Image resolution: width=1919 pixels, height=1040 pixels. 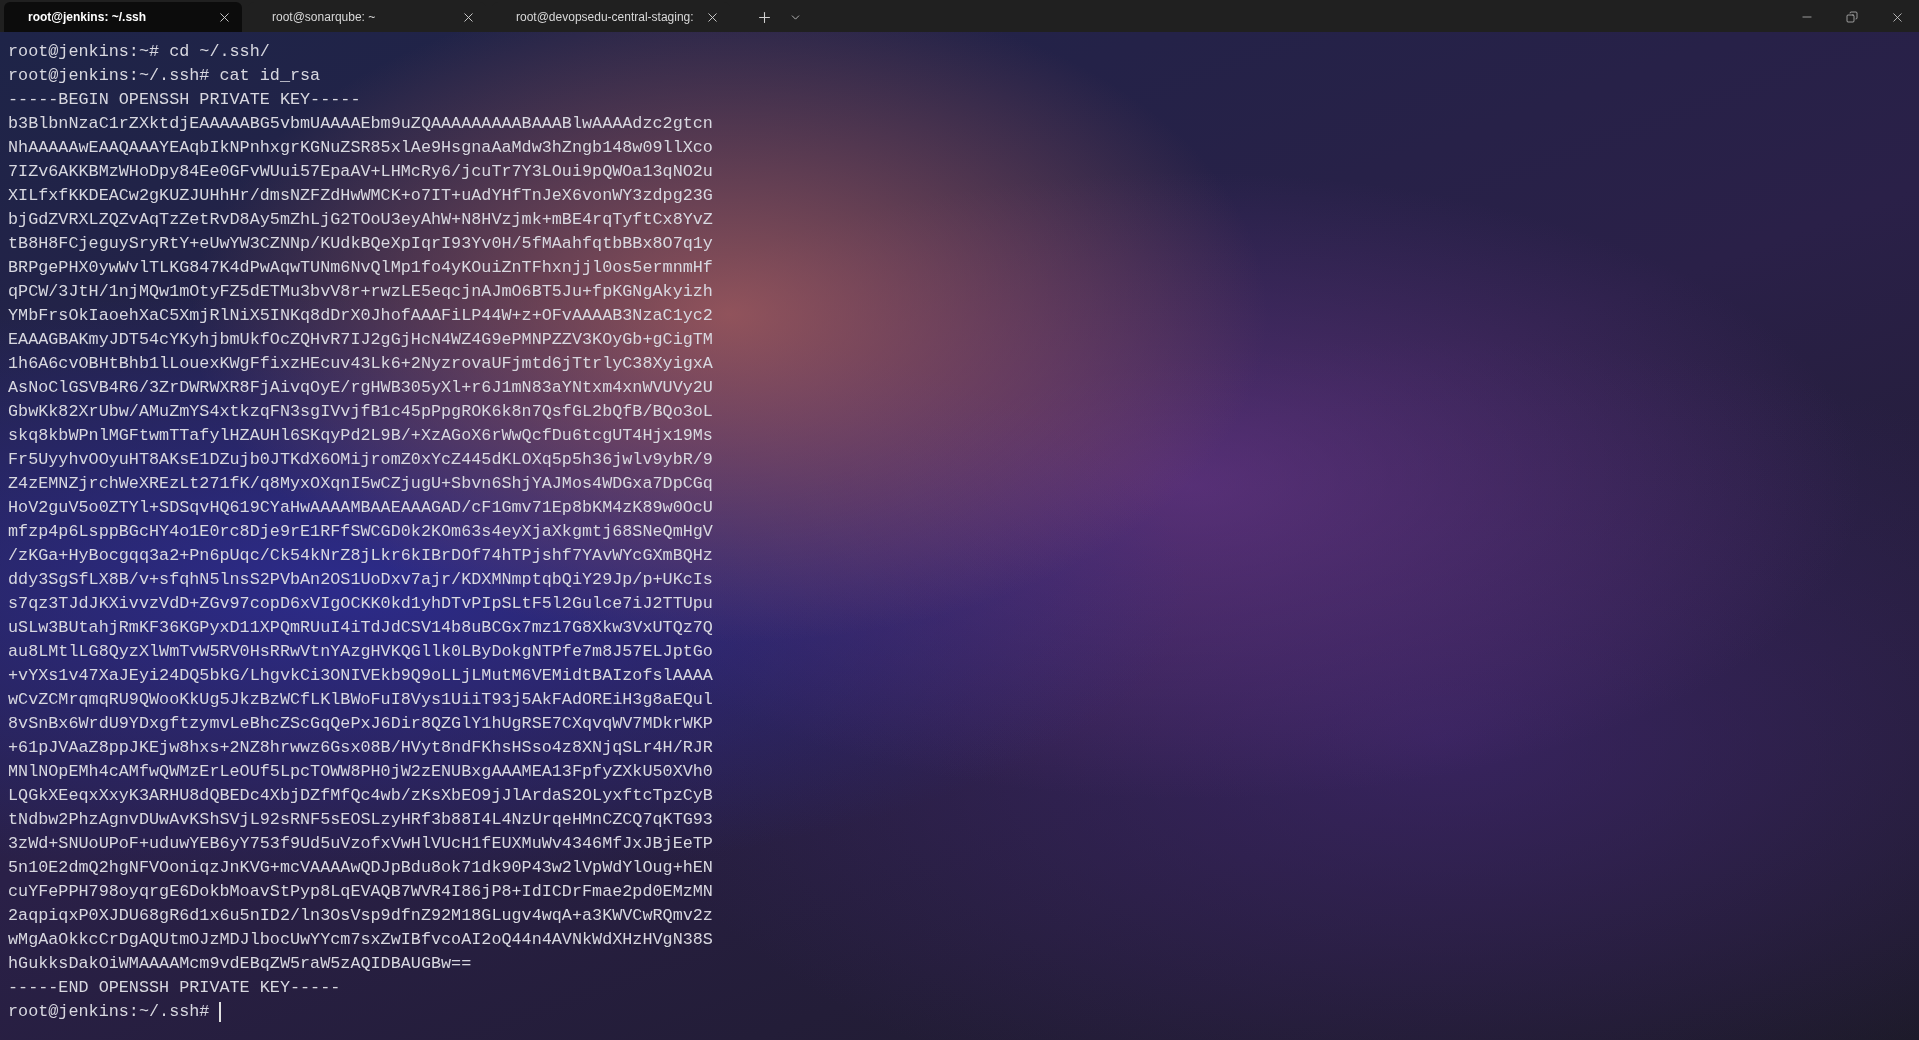 I want to click on terminal-line: YMbFrsOkIaoehXaC5XmjRlNiX5INKq8dDrX0JhofAAAFiLP44W+z+OFvAAAAB3NzaC1yc2, so click(x=360, y=316).